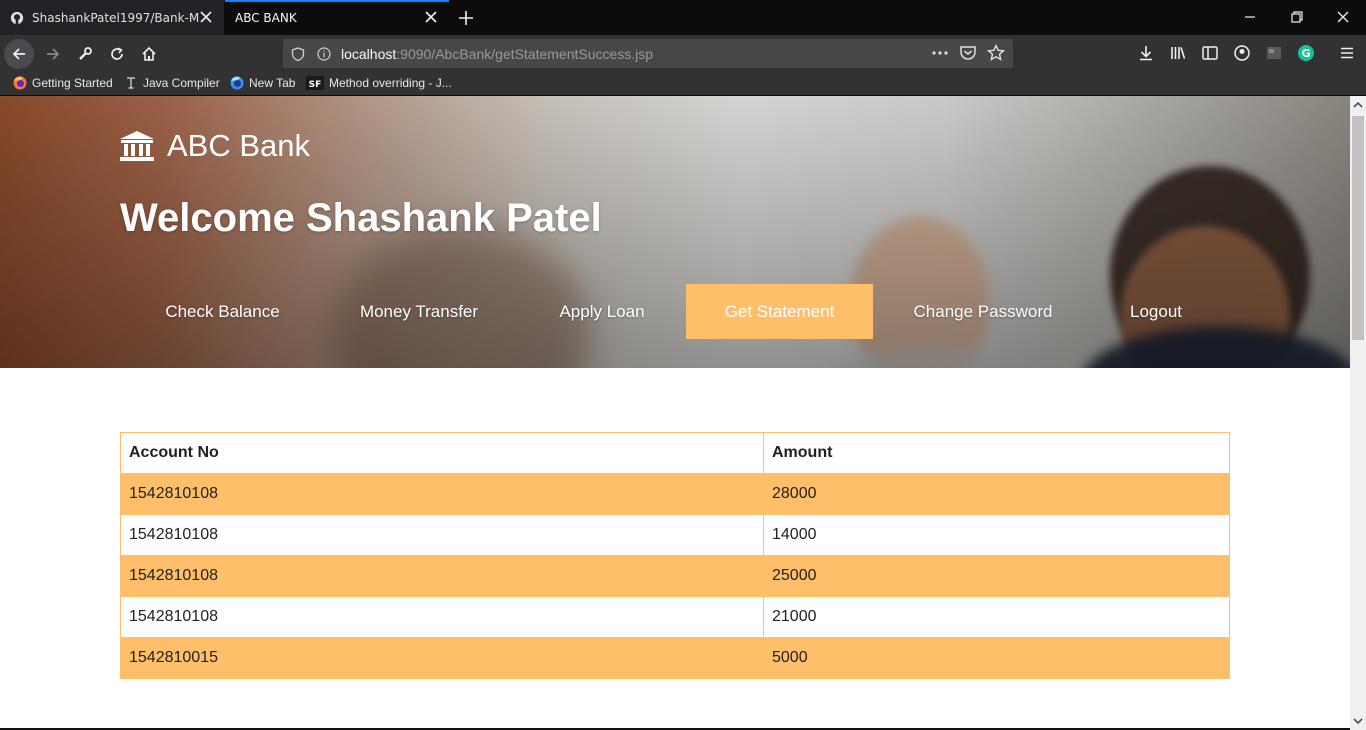 The height and width of the screenshot is (730, 1366). I want to click on restore-icon, so click(1297, 17).